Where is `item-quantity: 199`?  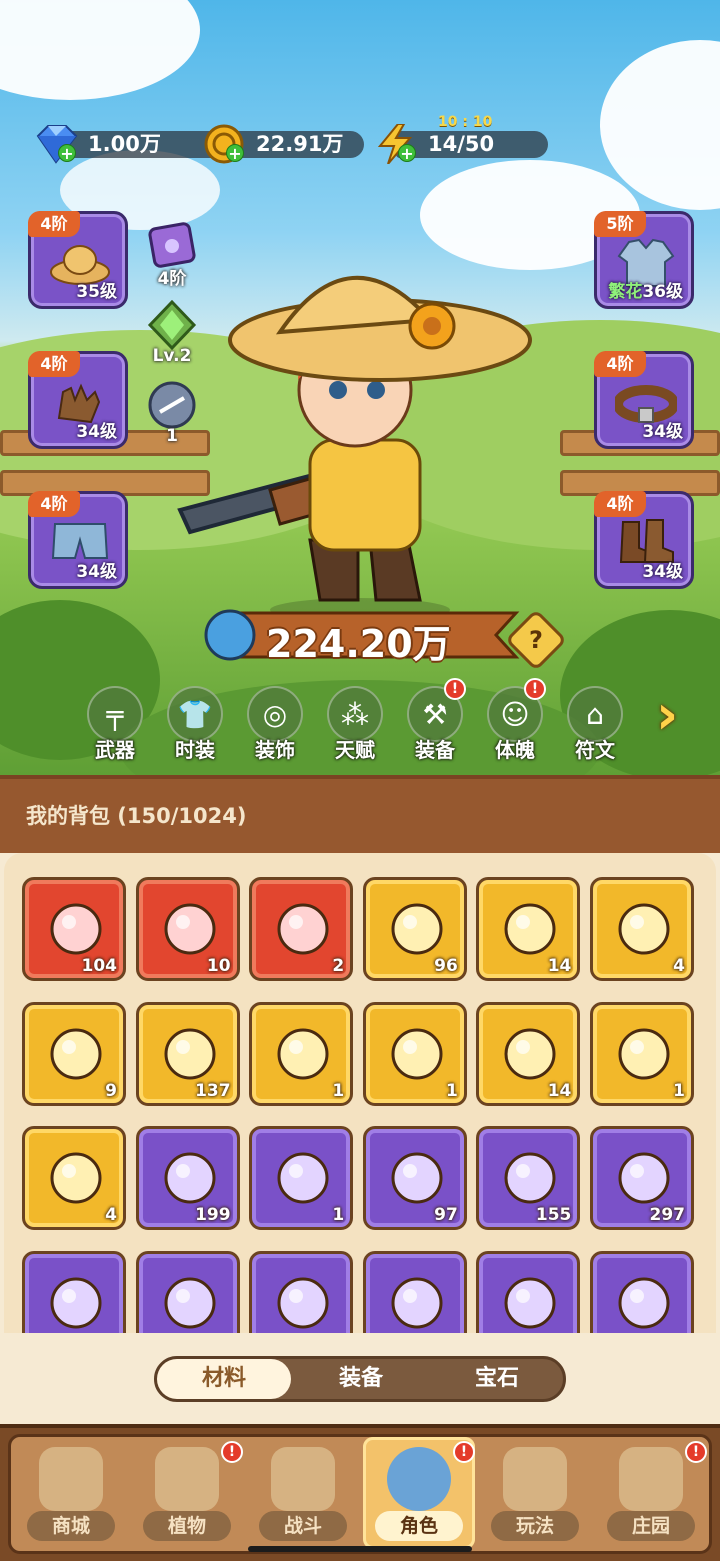 item-quantity: 199 is located at coordinates (213, 1215).